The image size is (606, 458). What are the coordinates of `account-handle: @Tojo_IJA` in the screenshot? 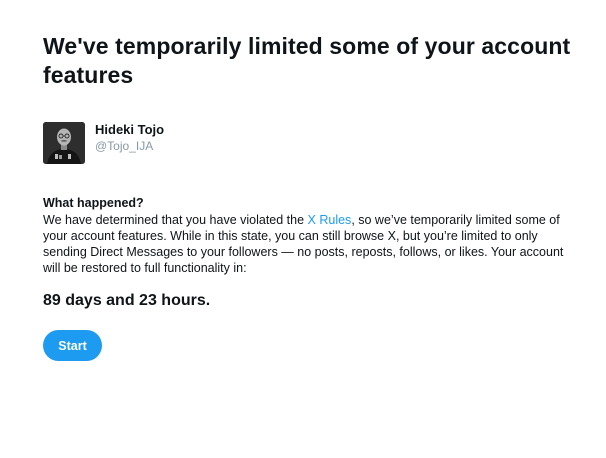 It's located at (124, 146).